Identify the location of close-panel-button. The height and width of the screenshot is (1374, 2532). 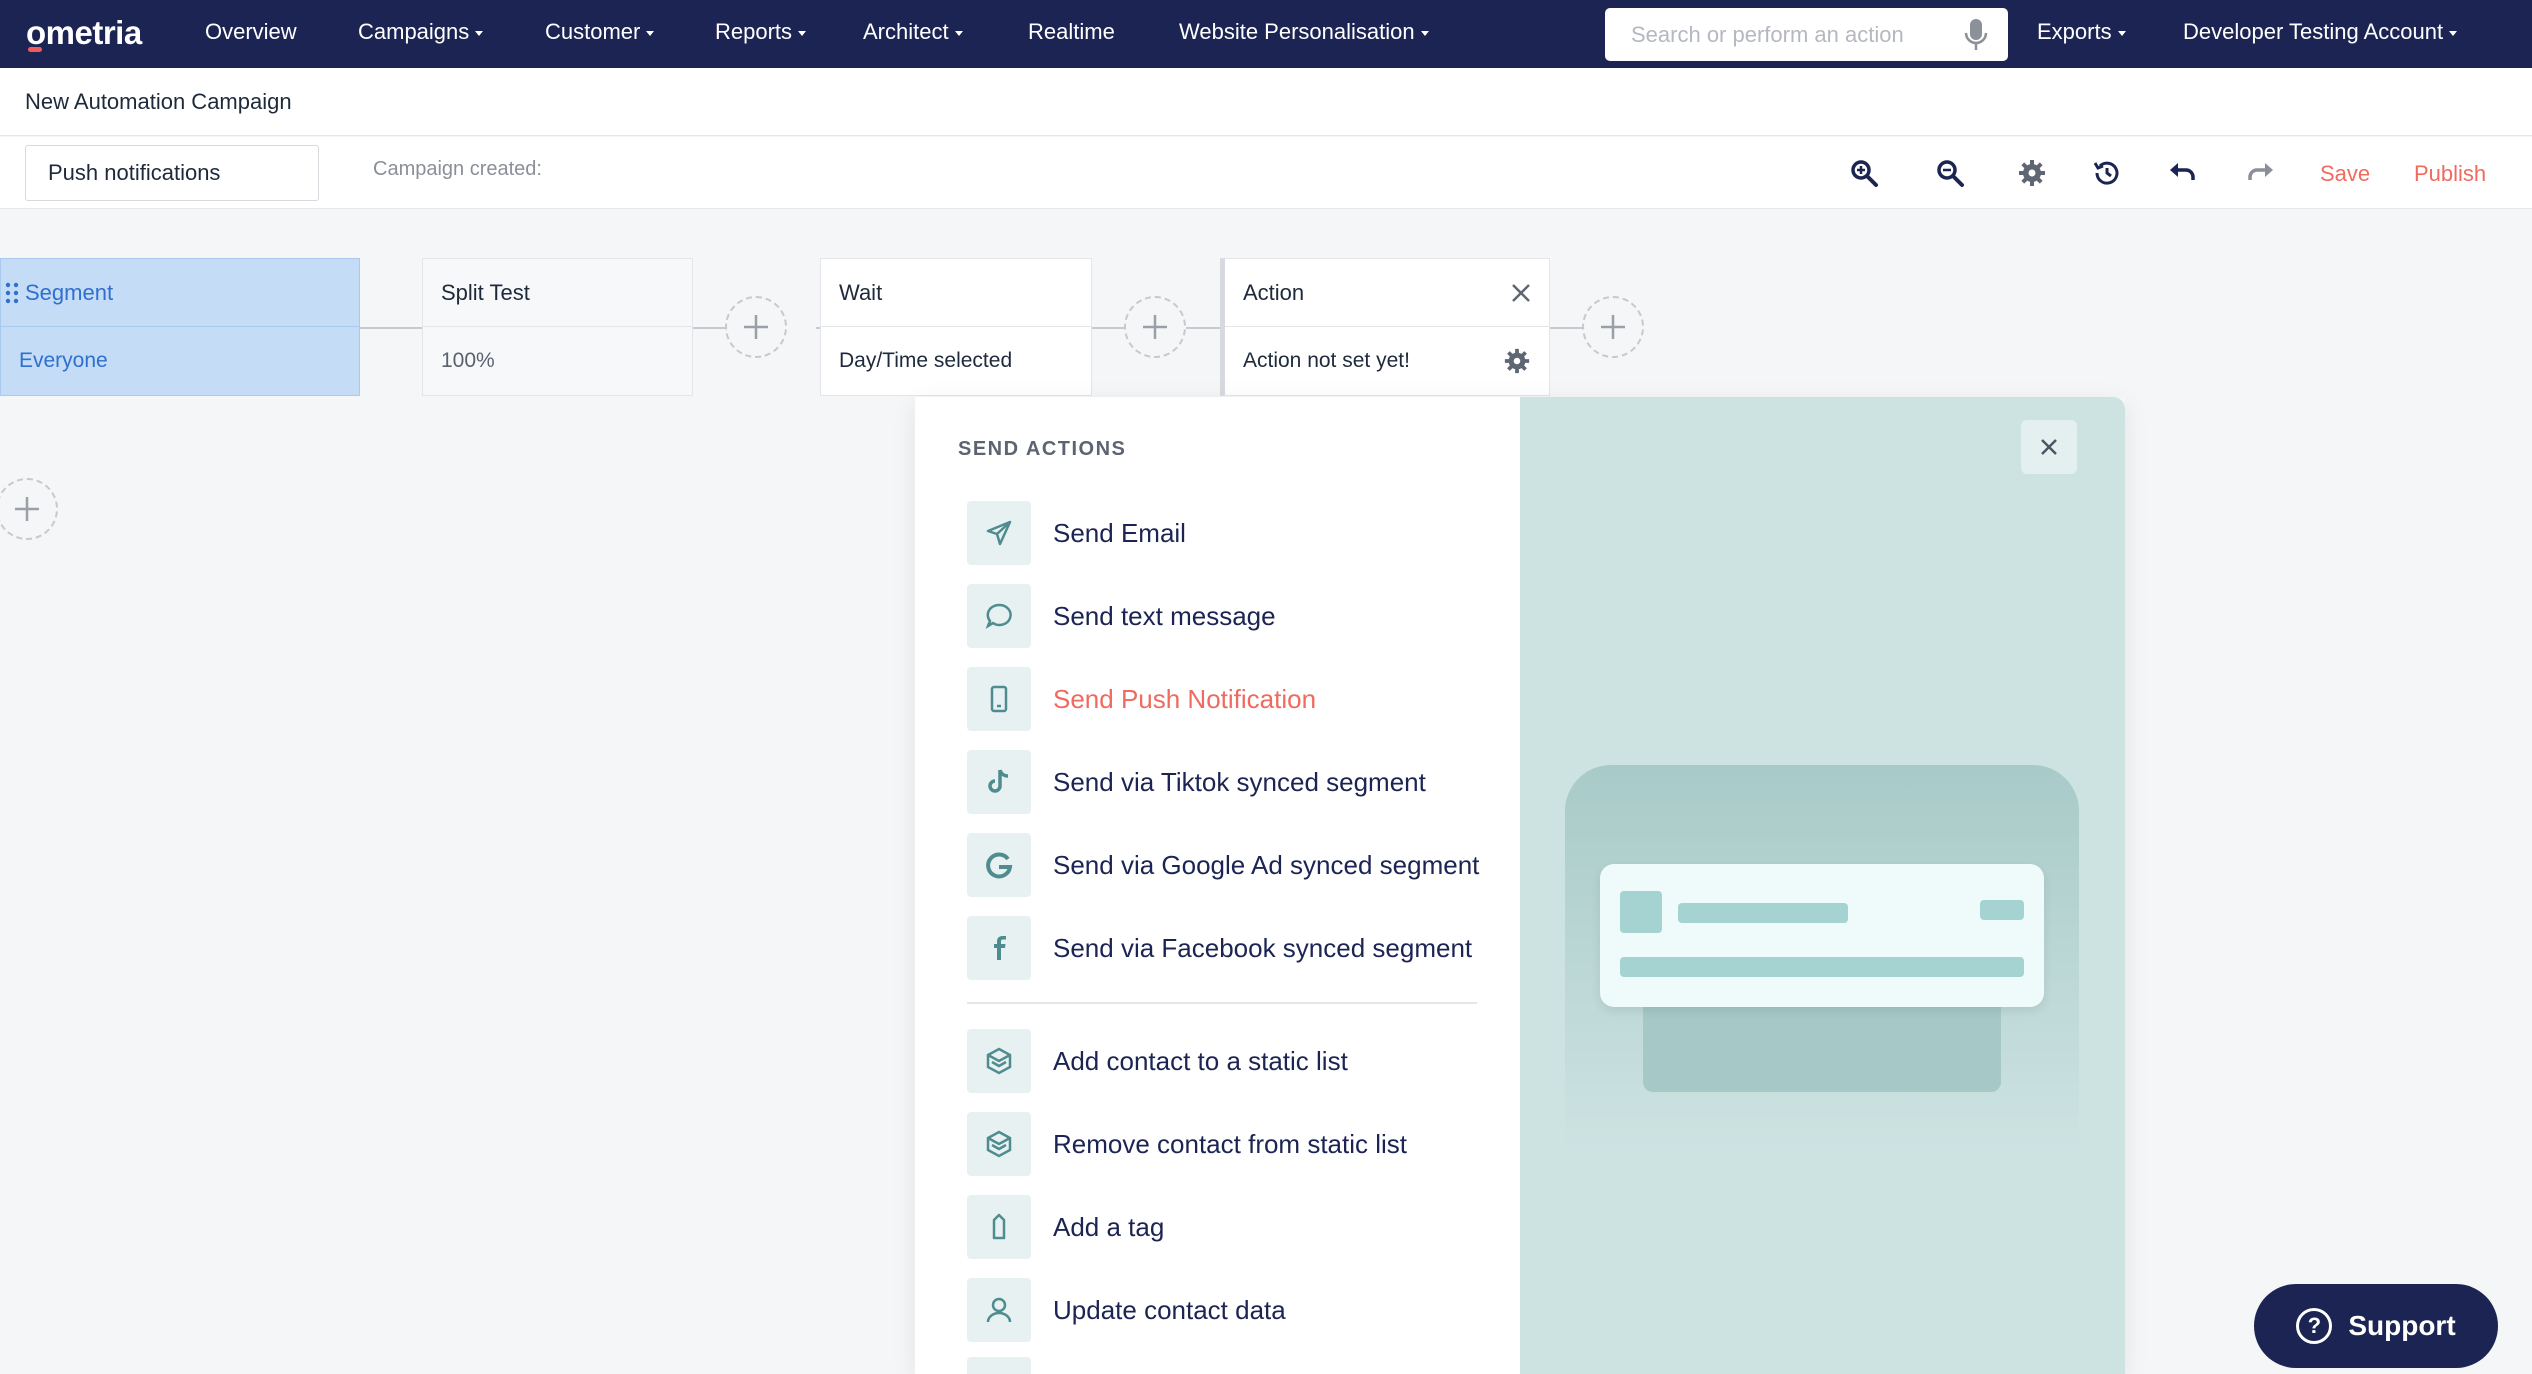
(2049, 447).